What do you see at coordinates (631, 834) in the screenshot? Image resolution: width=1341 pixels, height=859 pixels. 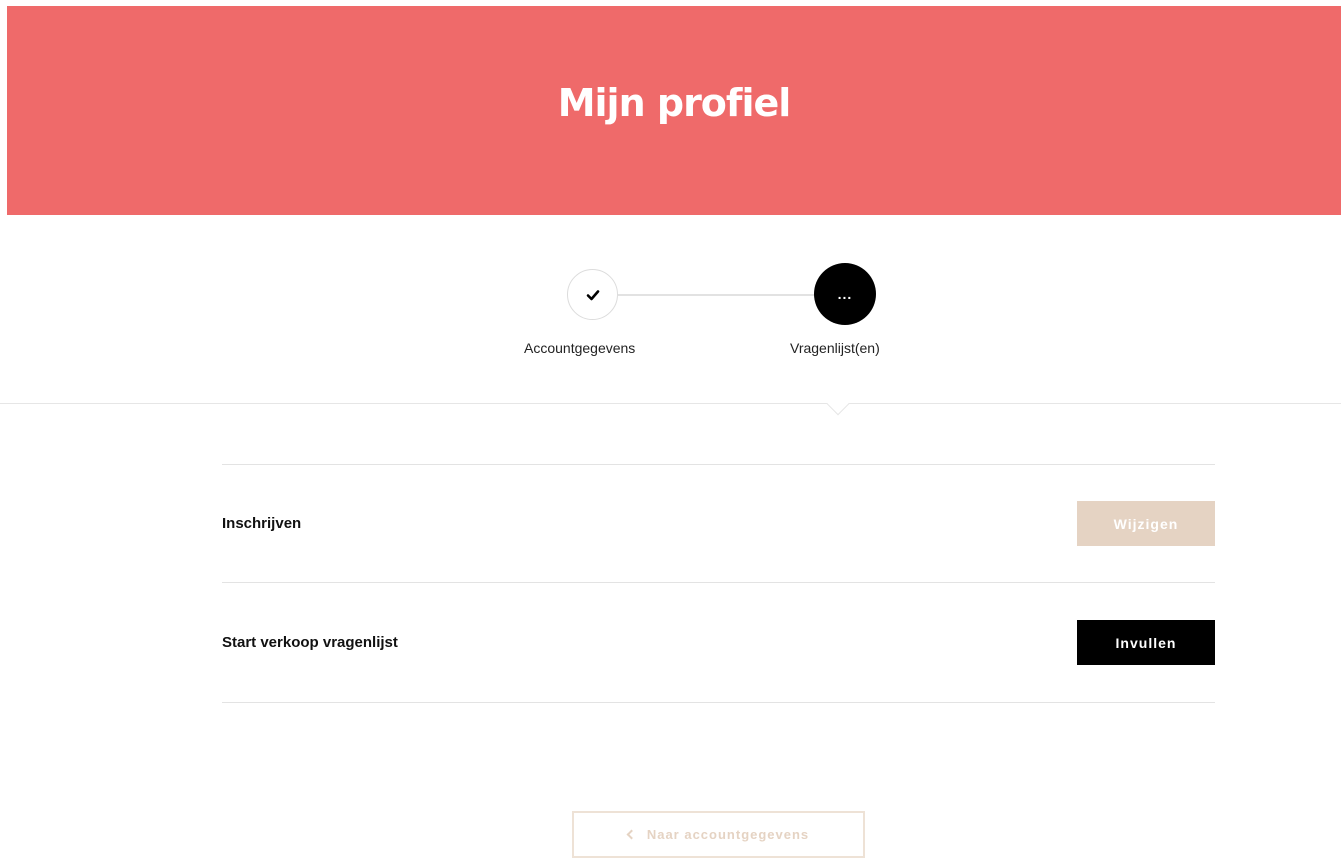 I see `chevron-left-icon` at bounding box center [631, 834].